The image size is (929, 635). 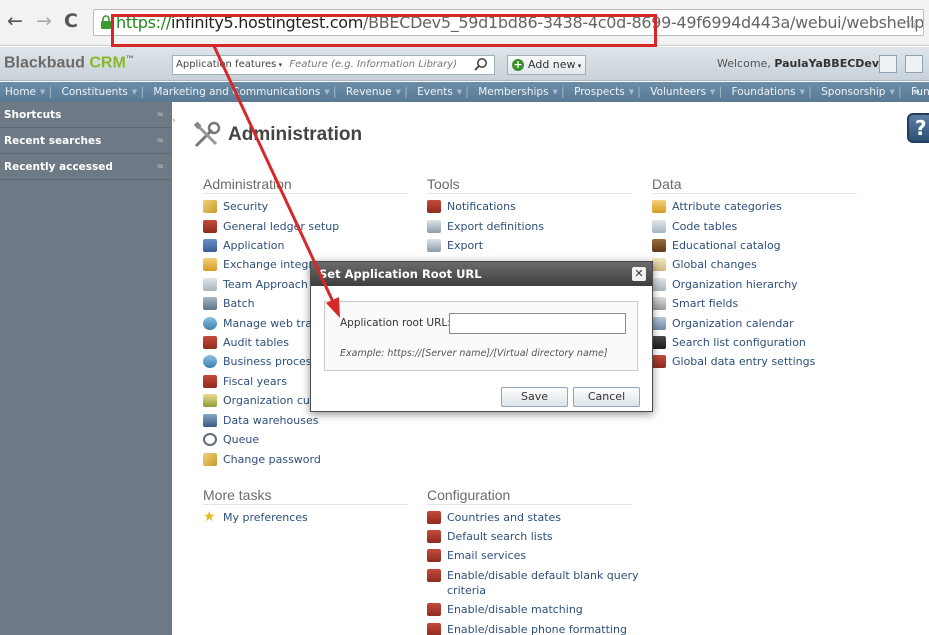 I want to click on link-business-processes: Business processe, so click(x=263, y=362).